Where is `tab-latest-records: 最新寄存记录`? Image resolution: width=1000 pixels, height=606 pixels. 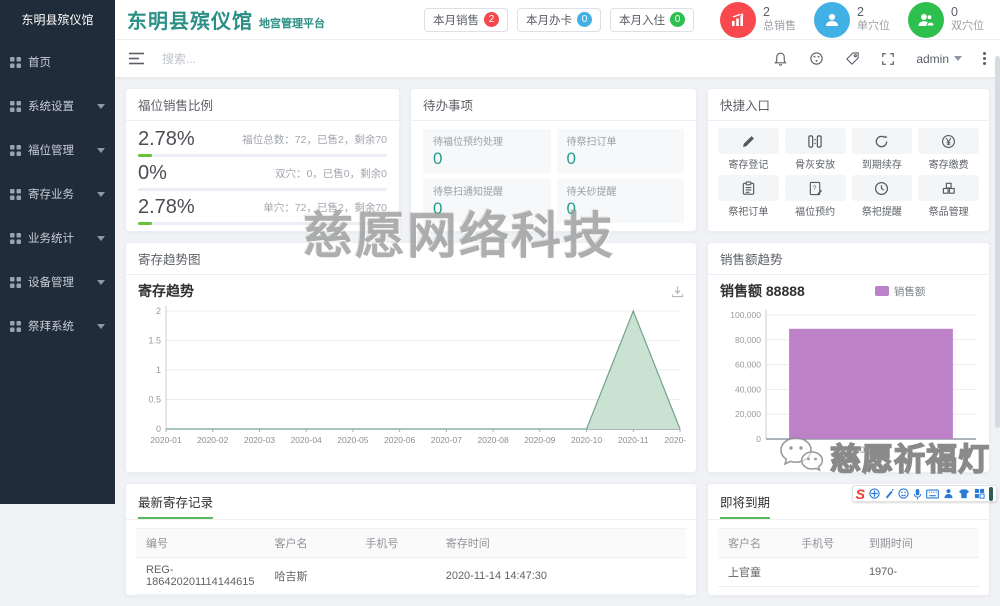 tab-latest-records: 最新寄存记录 is located at coordinates (176, 505).